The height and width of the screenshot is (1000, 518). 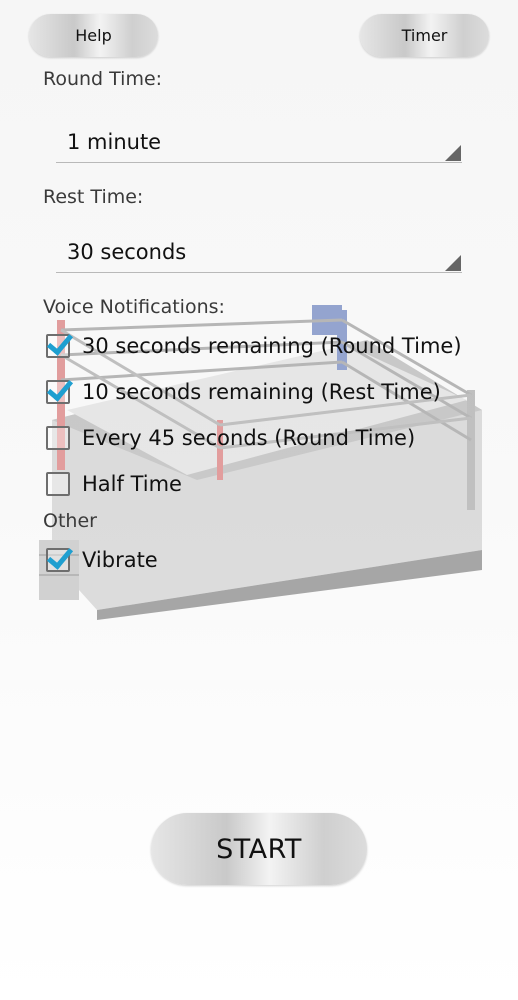 What do you see at coordinates (70, 521) in the screenshot?
I see `other-label: Other` at bounding box center [70, 521].